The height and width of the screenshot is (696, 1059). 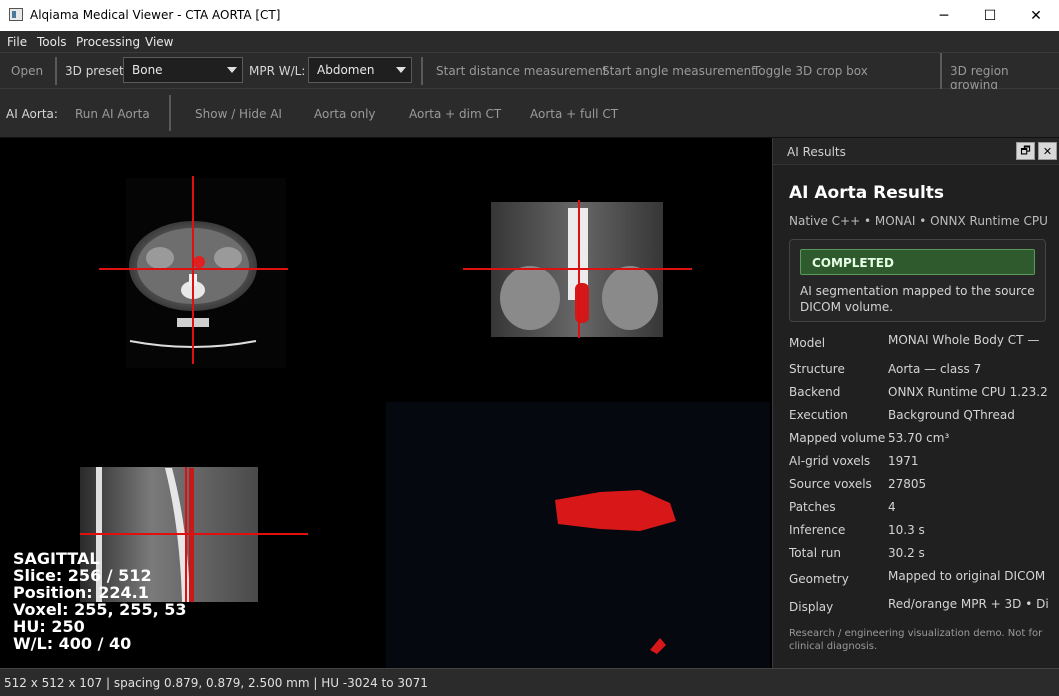 What do you see at coordinates (944, 15) in the screenshot?
I see `minimize-button: ─` at bounding box center [944, 15].